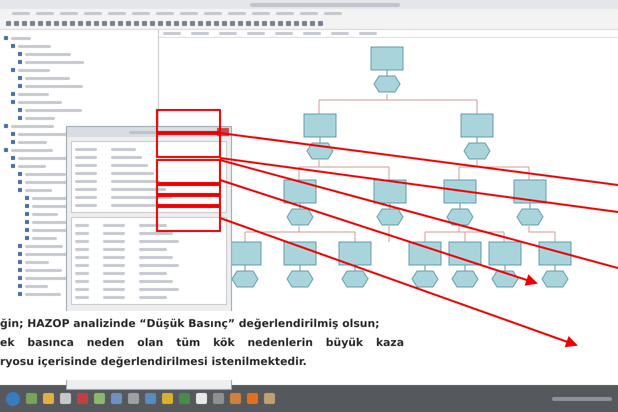 Image resolution: width=618 pixels, height=412 pixels. Describe the element at coordinates (154, 362) in the screenshot. I see `caption-text: ryosu içerisinde değerlendirilmesi istenilmektedir.` at that location.